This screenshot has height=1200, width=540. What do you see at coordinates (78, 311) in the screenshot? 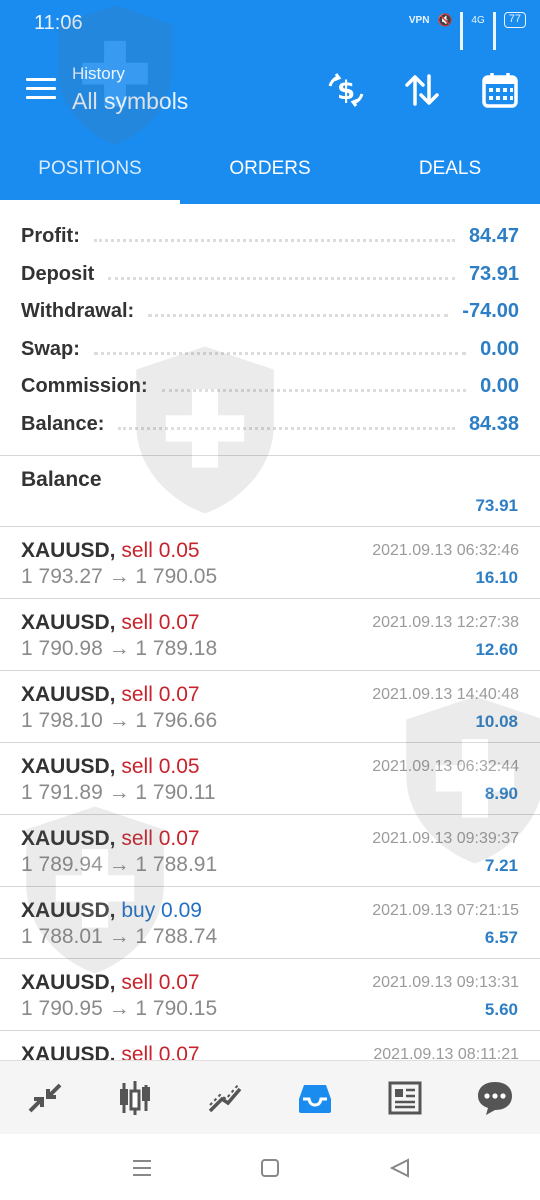
I see `summary-label: Withdrawal:` at bounding box center [78, 311].